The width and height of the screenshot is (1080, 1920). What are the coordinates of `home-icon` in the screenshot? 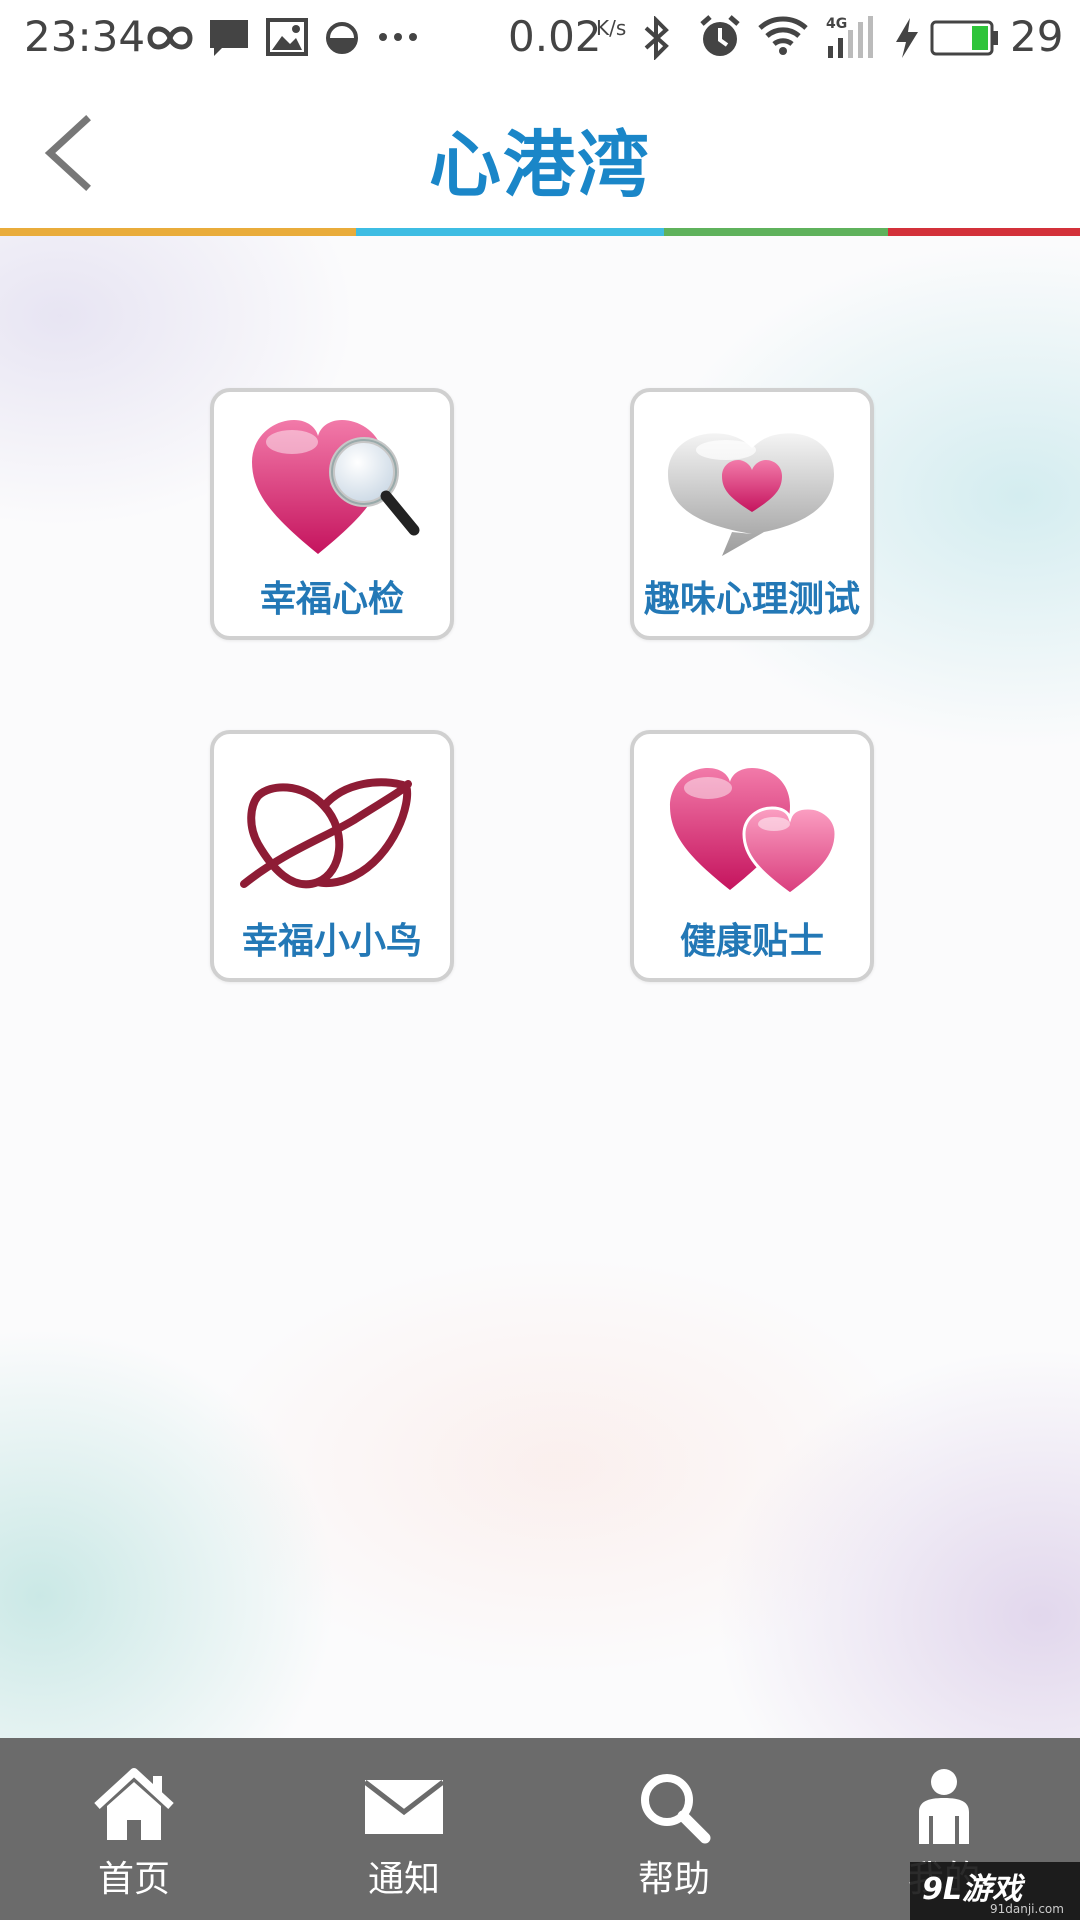 It's located at (134, 1804).